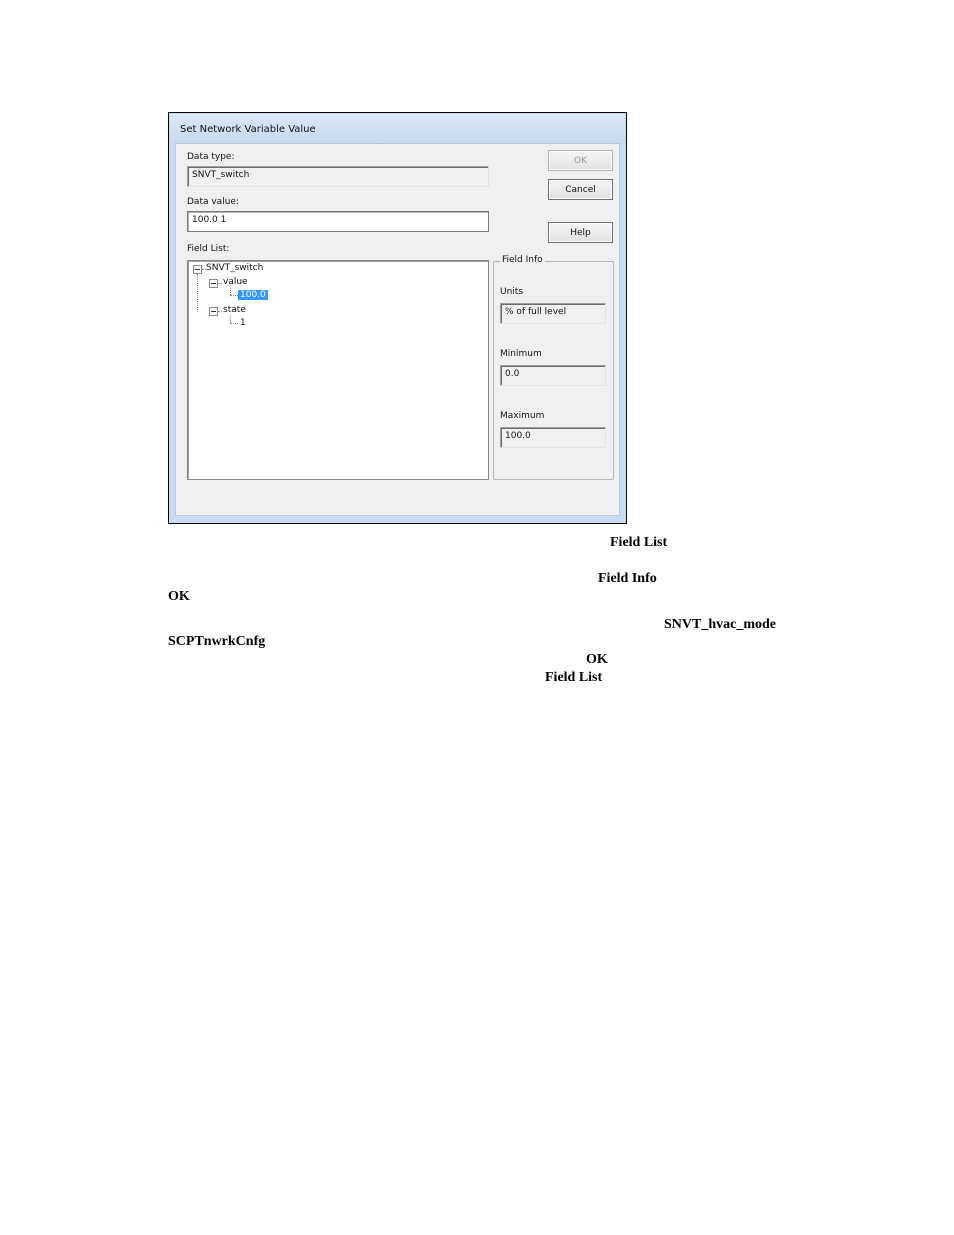 This screenshot has width=954, height=1235. I want to click on data-type-label: Data type:, so click(211, 157).